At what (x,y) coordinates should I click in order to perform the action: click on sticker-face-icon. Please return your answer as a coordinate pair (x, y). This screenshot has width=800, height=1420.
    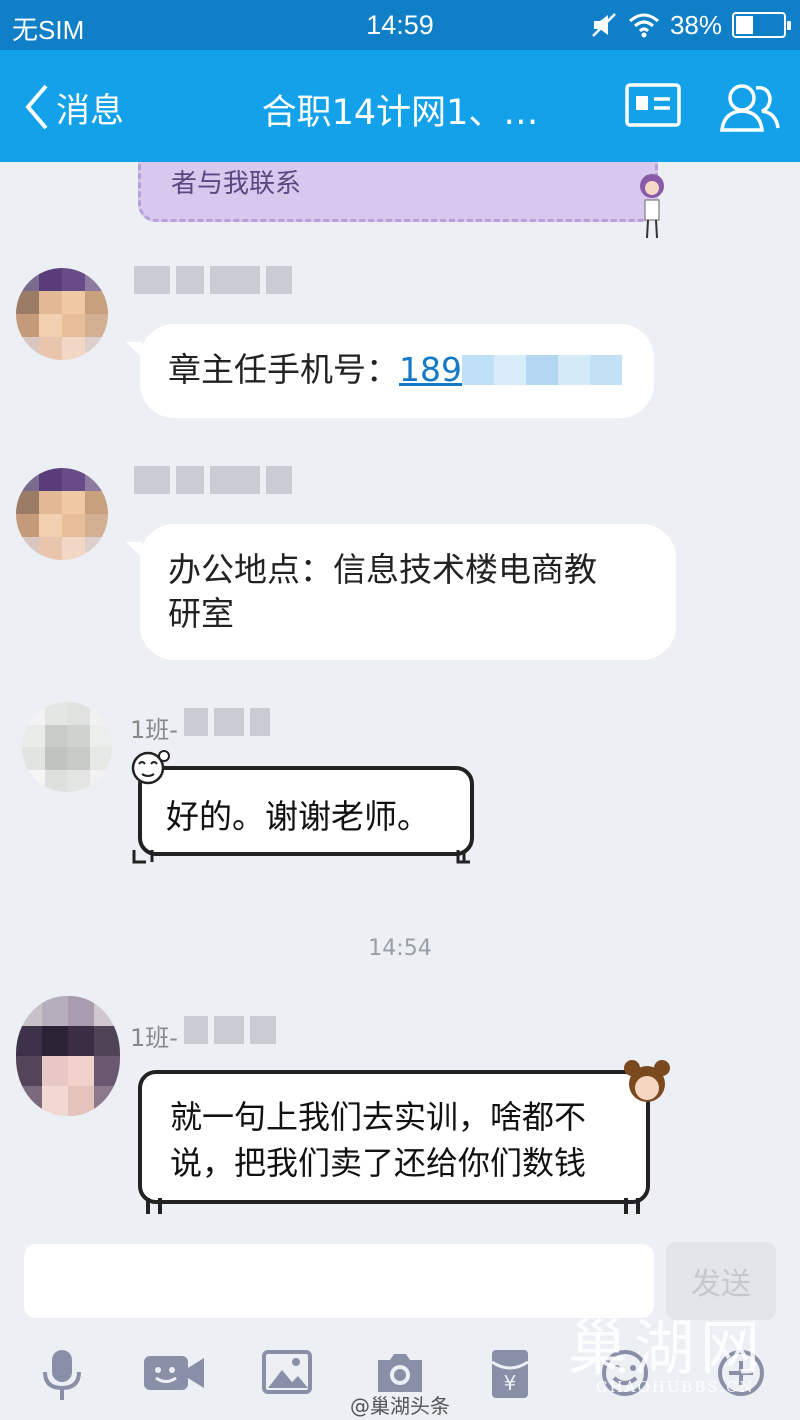
    Looking at the image, I should click on (150, 767).